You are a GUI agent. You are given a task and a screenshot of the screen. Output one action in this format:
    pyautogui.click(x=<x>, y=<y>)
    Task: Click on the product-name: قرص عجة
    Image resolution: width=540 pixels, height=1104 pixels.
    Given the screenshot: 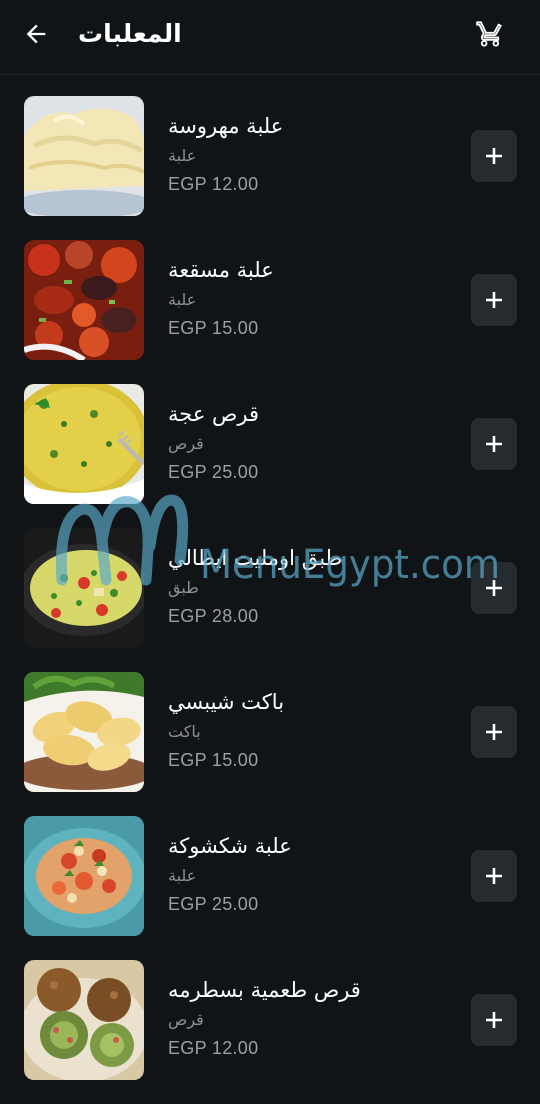 What is the action you would take?
    pyautogui.click(x=214, y=414)
    